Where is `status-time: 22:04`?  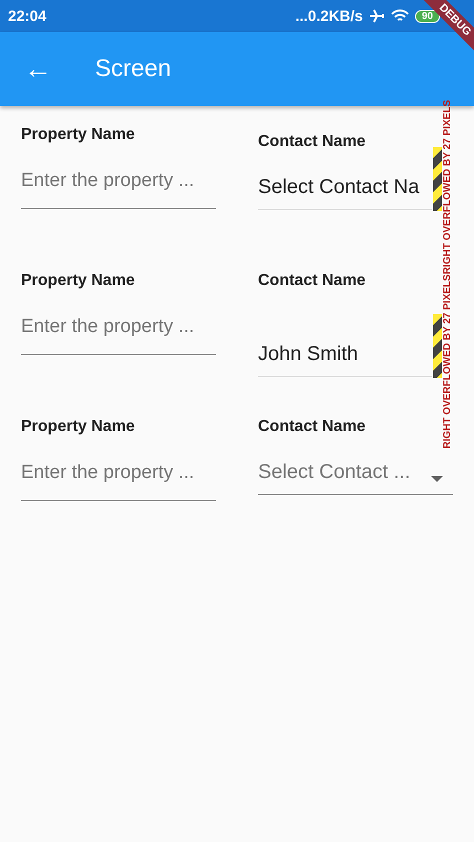
status-time: 22:04 is located at coordinates (27, 16).